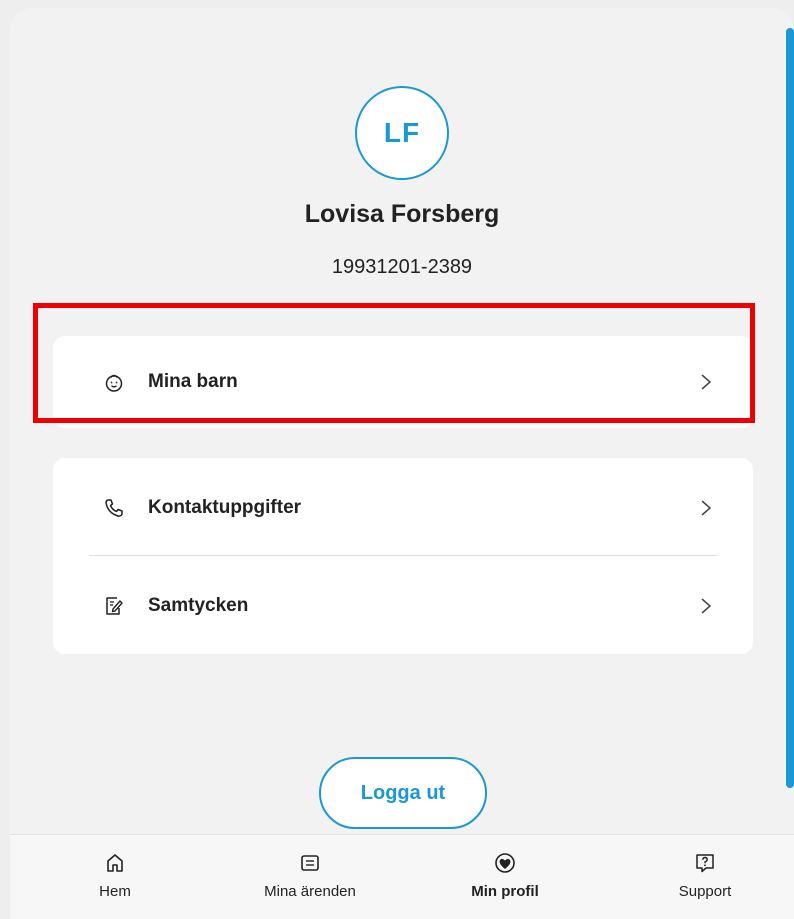  Describe the element at coordinates (114, 382) in the screenshot. I see `baby-icon` at that location.